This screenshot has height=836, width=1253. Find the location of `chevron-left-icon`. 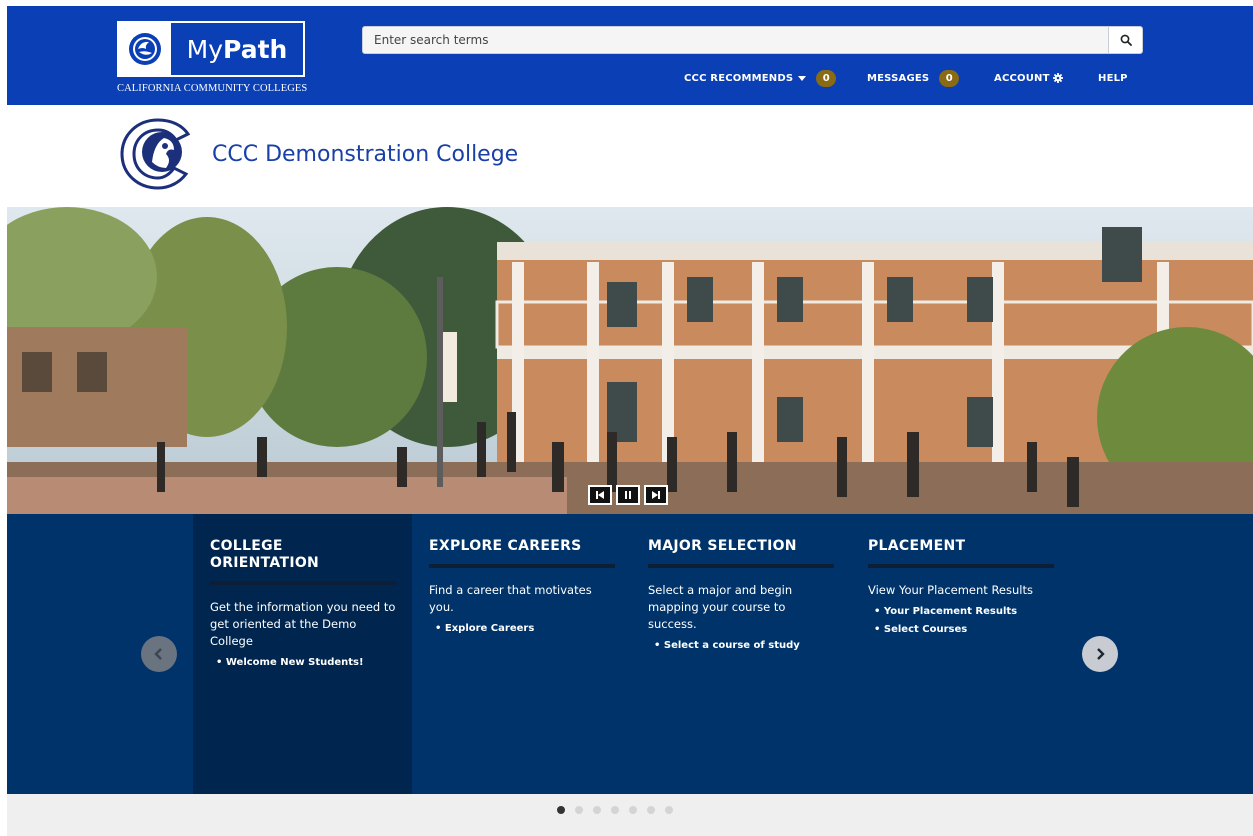

chevron-left-icon is located at coordinates (158, 654).